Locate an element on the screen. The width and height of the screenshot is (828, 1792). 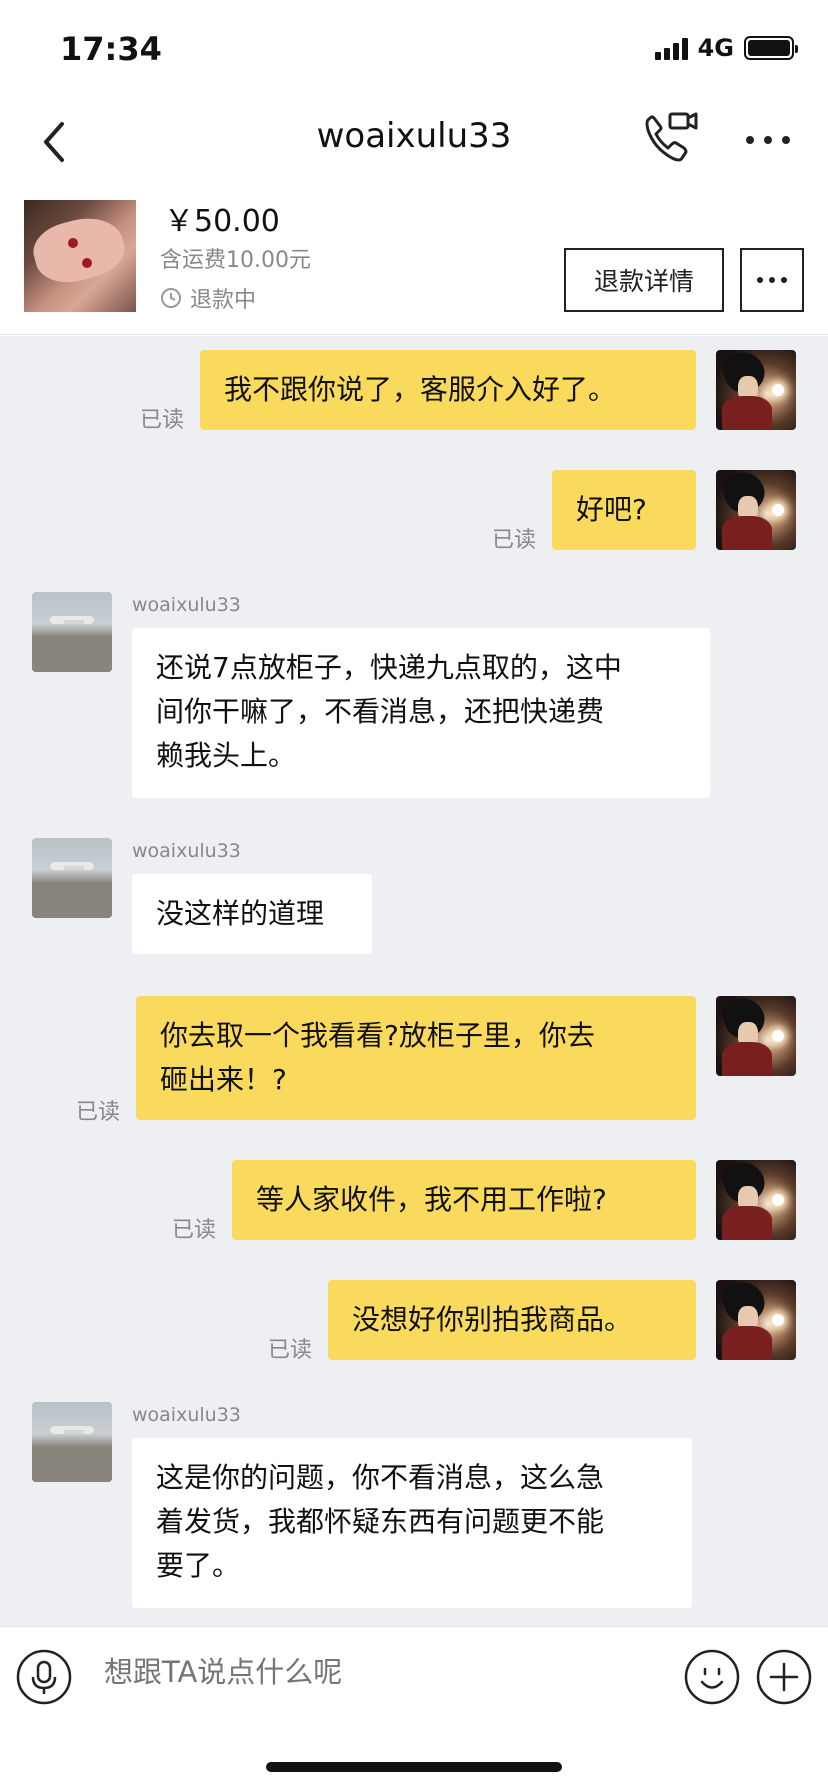
message-bubble: 没这样的道理 is located at coordinates (252, 914).